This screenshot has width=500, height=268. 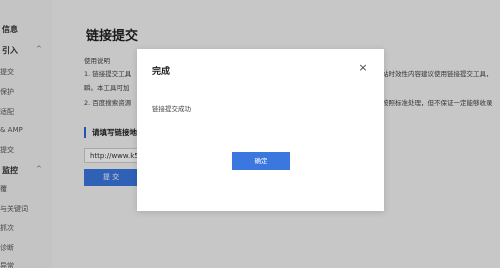 I want to click on close-icon: ×, so click(x=363, y=68).